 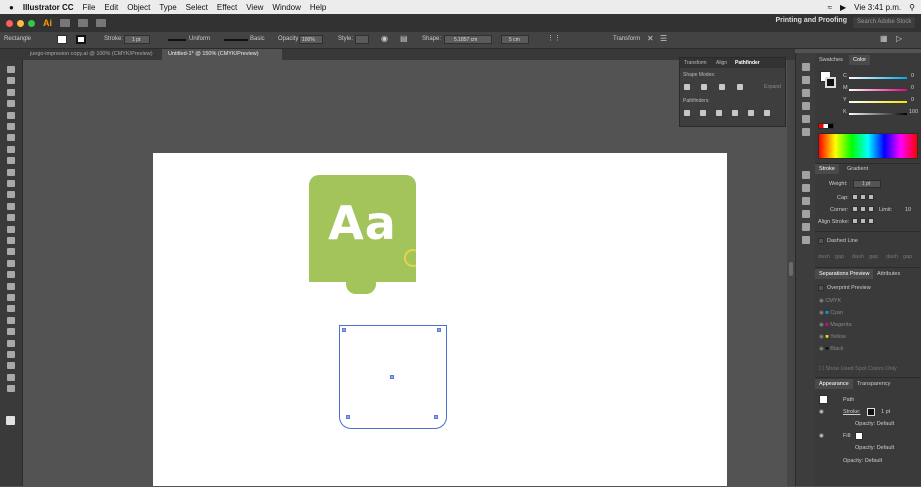 What do you see at coordinates (663, 38) in the screenshot?
I see `control-menu-icon: ☰` at bounding box center [663, 38].